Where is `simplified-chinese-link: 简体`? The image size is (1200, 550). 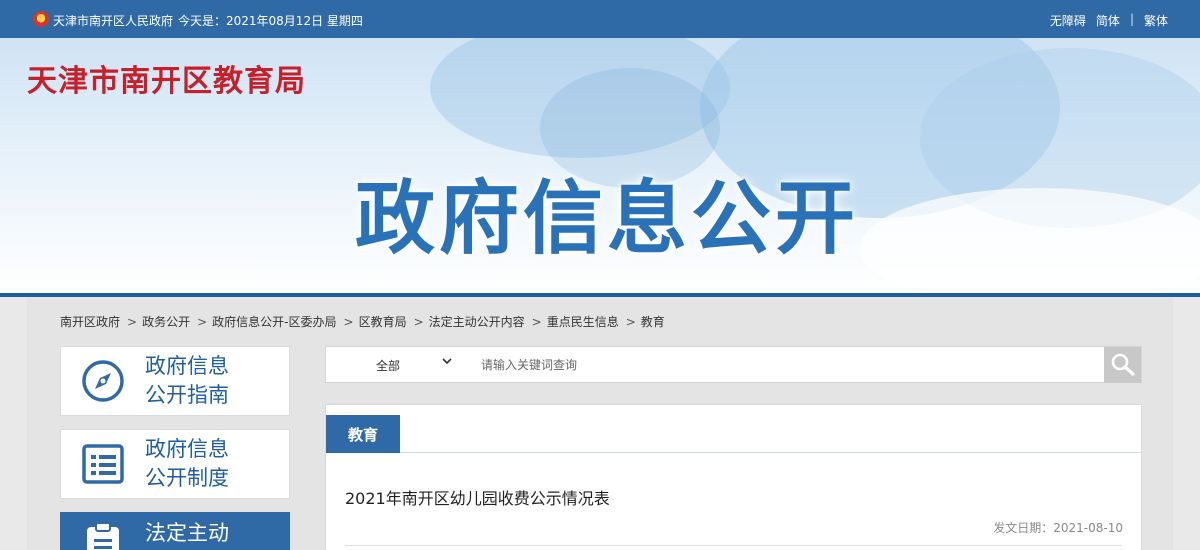 simplified-chinese-link: 简体 is located at coordinates (1108, 20).